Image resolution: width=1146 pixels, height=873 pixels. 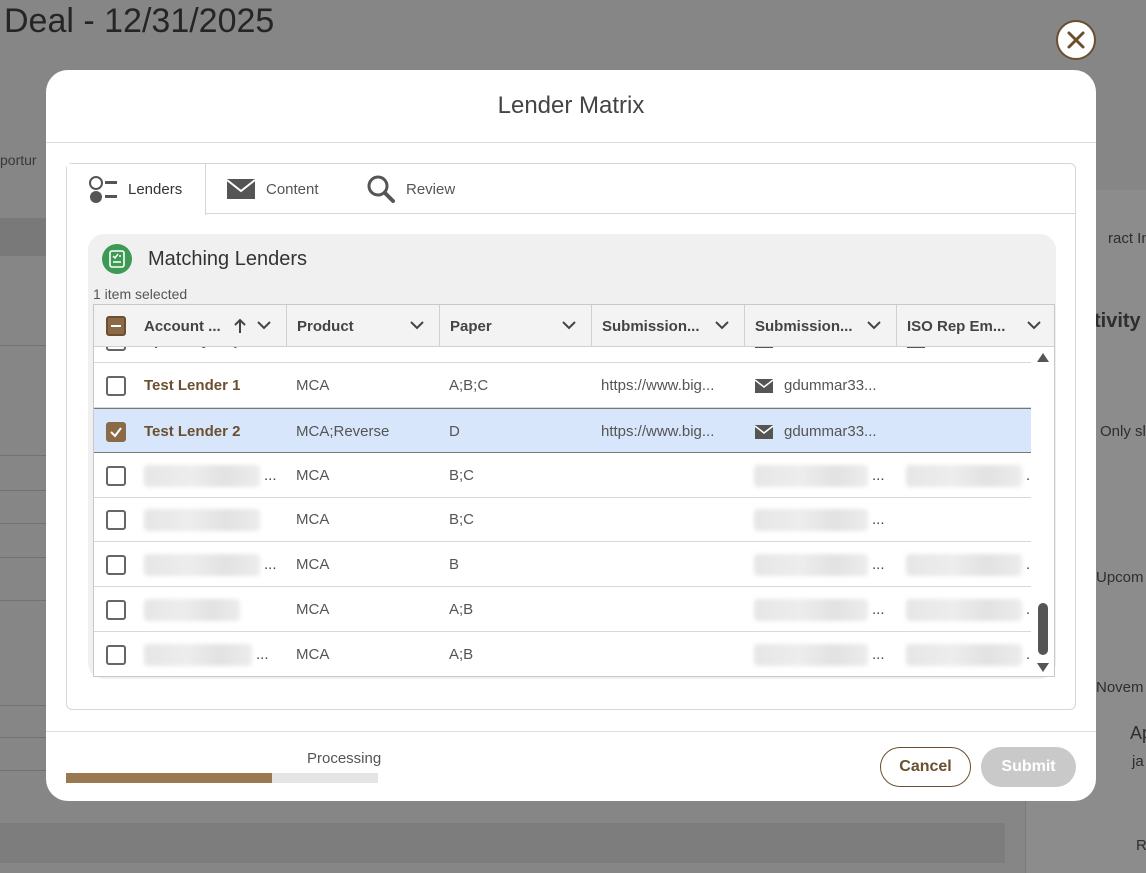 I want to click on tab-lenders: Lenders, so click(x=136, y=189).